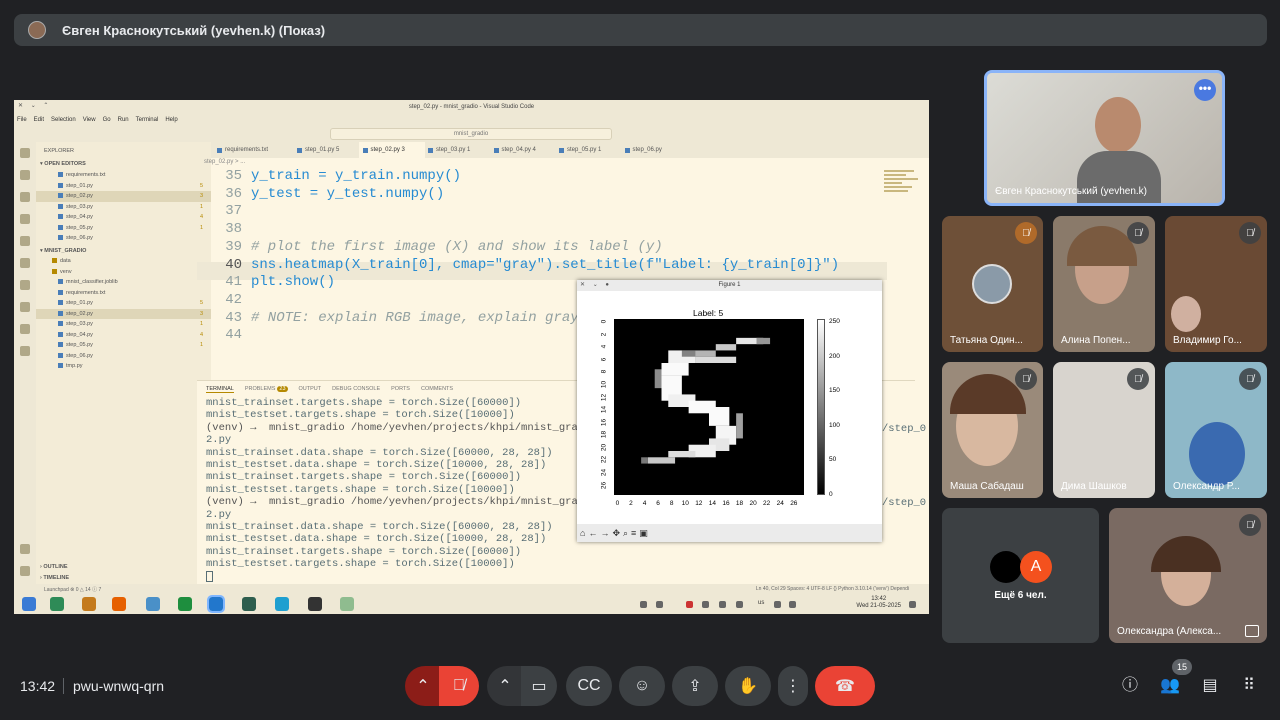  Describe the element at coordinates (29, 604) in the screenshot. I see `apps-menu-icon` at that location.